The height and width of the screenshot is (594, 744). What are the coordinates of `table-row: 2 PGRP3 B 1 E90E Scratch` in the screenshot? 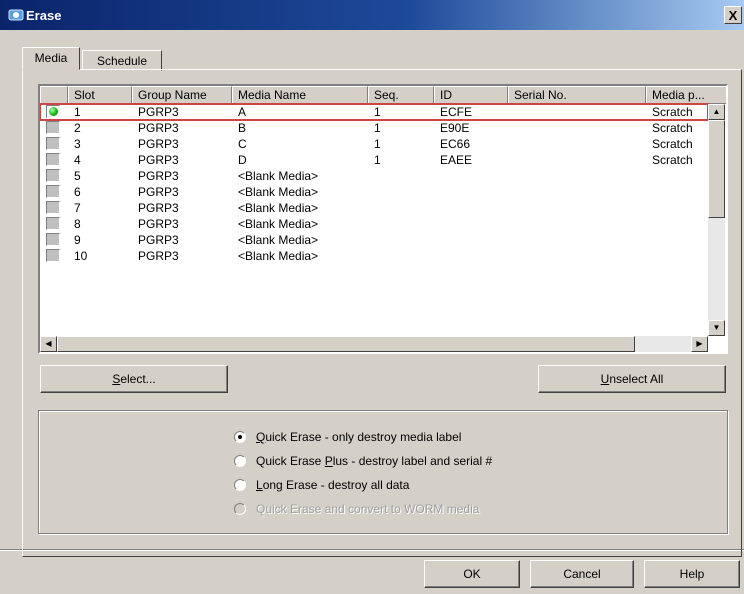 It's located at (374, 128).